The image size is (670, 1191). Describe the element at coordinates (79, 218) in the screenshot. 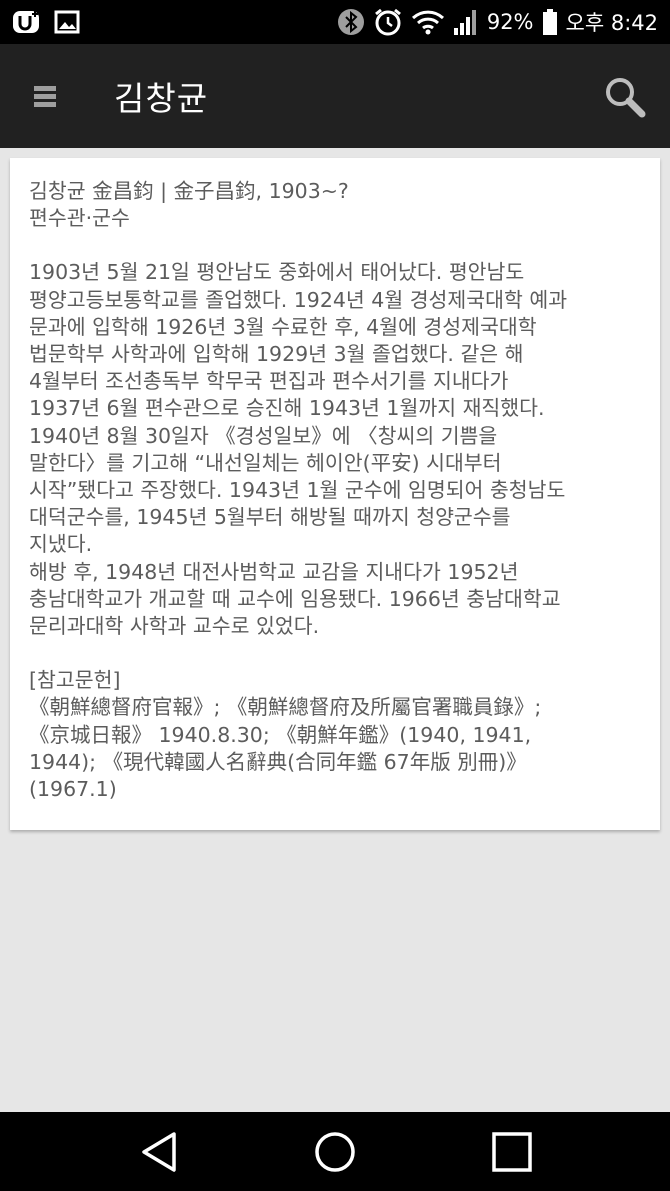

I see `article-subheading: 편수관·군수` at that location.